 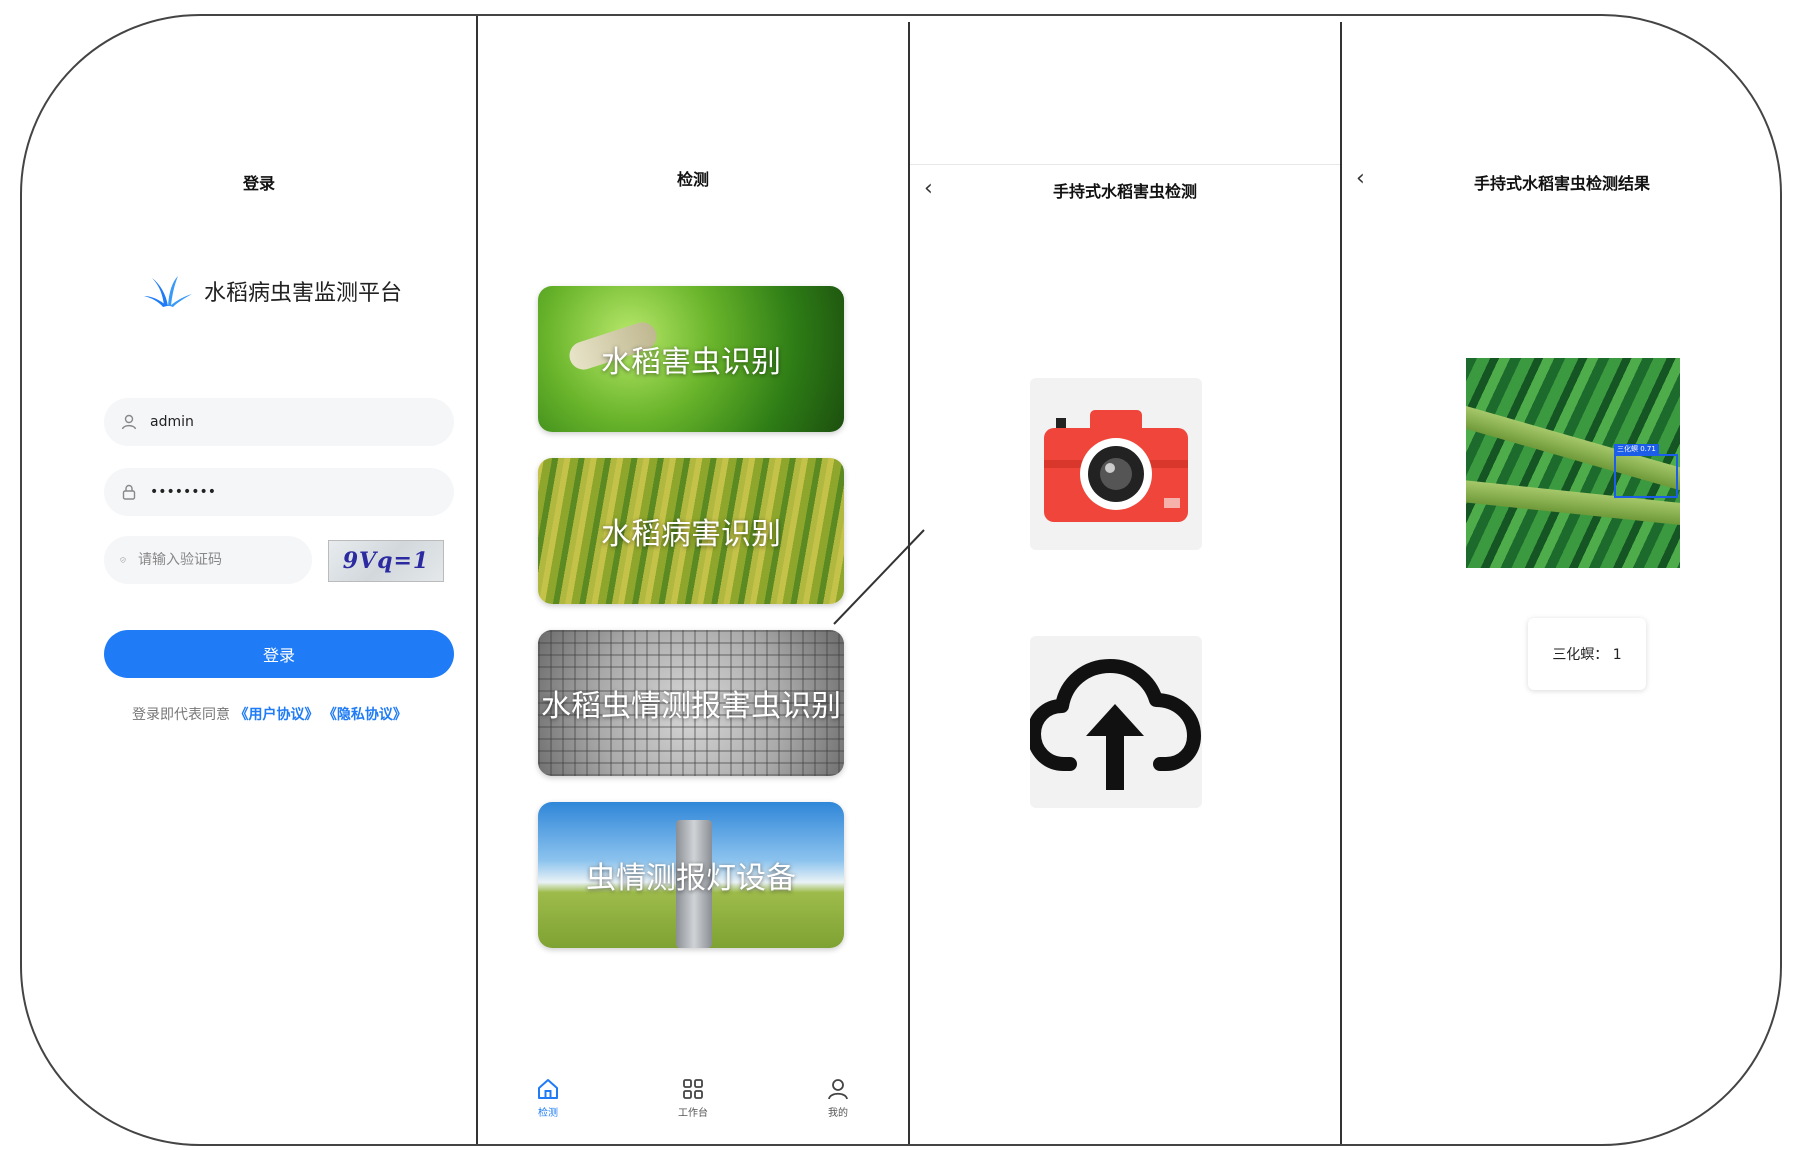 What do you see at coordinates (270, 492) in the screenshot?
I see `password-input` at bounding box center [270, 492].